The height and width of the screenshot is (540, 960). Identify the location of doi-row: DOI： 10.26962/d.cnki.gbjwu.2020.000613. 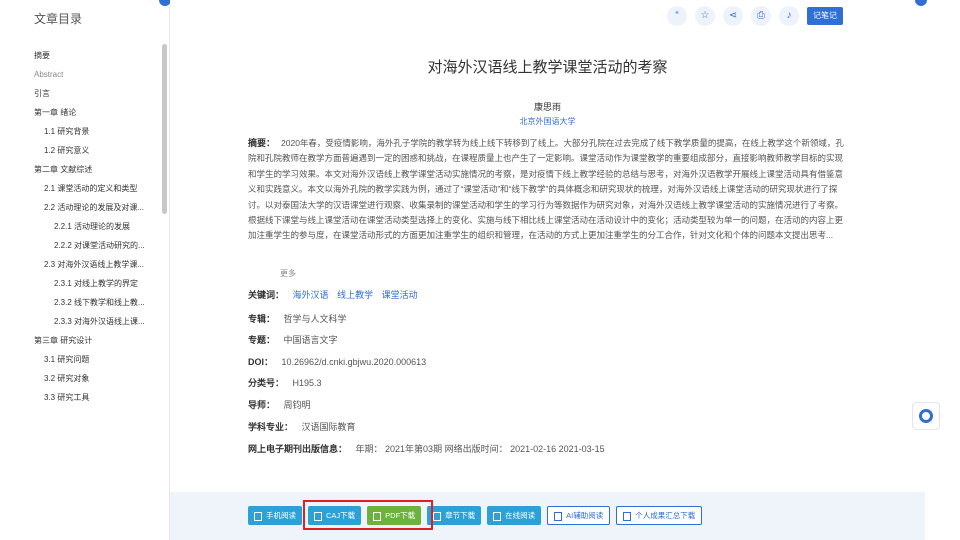
(337, 362).